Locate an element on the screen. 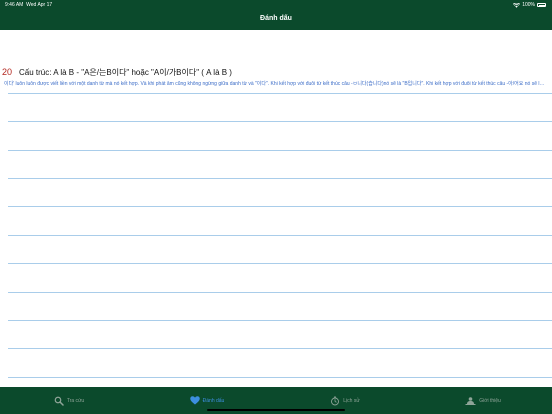 The width and height of the screenshot is (552, 414). history-icon is located at coordinates (335, 400).